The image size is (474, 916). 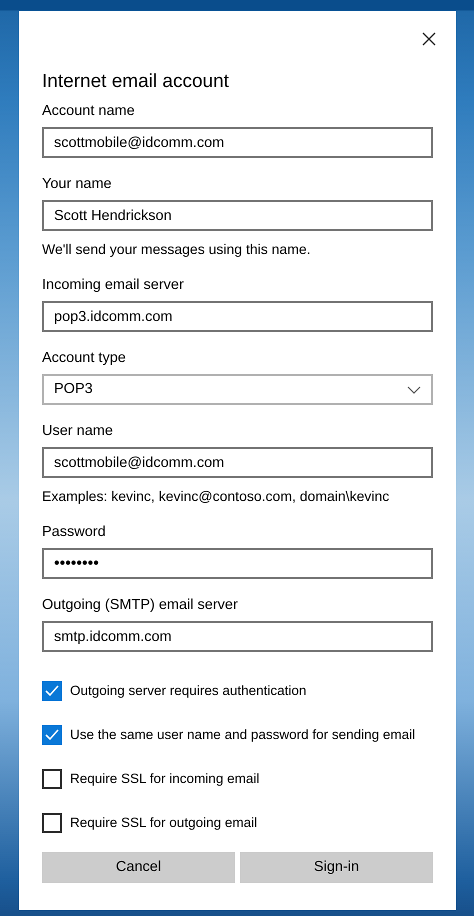 What do you see at coordinates (336, 867) in the screenshot?
I see `sign-in-button: Sign-in` at bounding box center [336, 867].